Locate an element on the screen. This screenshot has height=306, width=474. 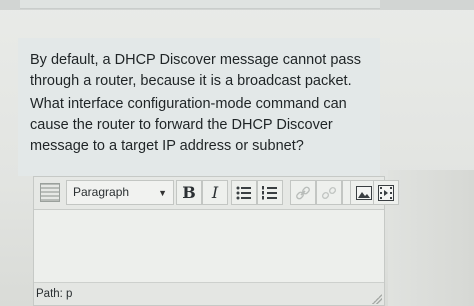
numbered-list-icon is located at coordinates (269, 192).